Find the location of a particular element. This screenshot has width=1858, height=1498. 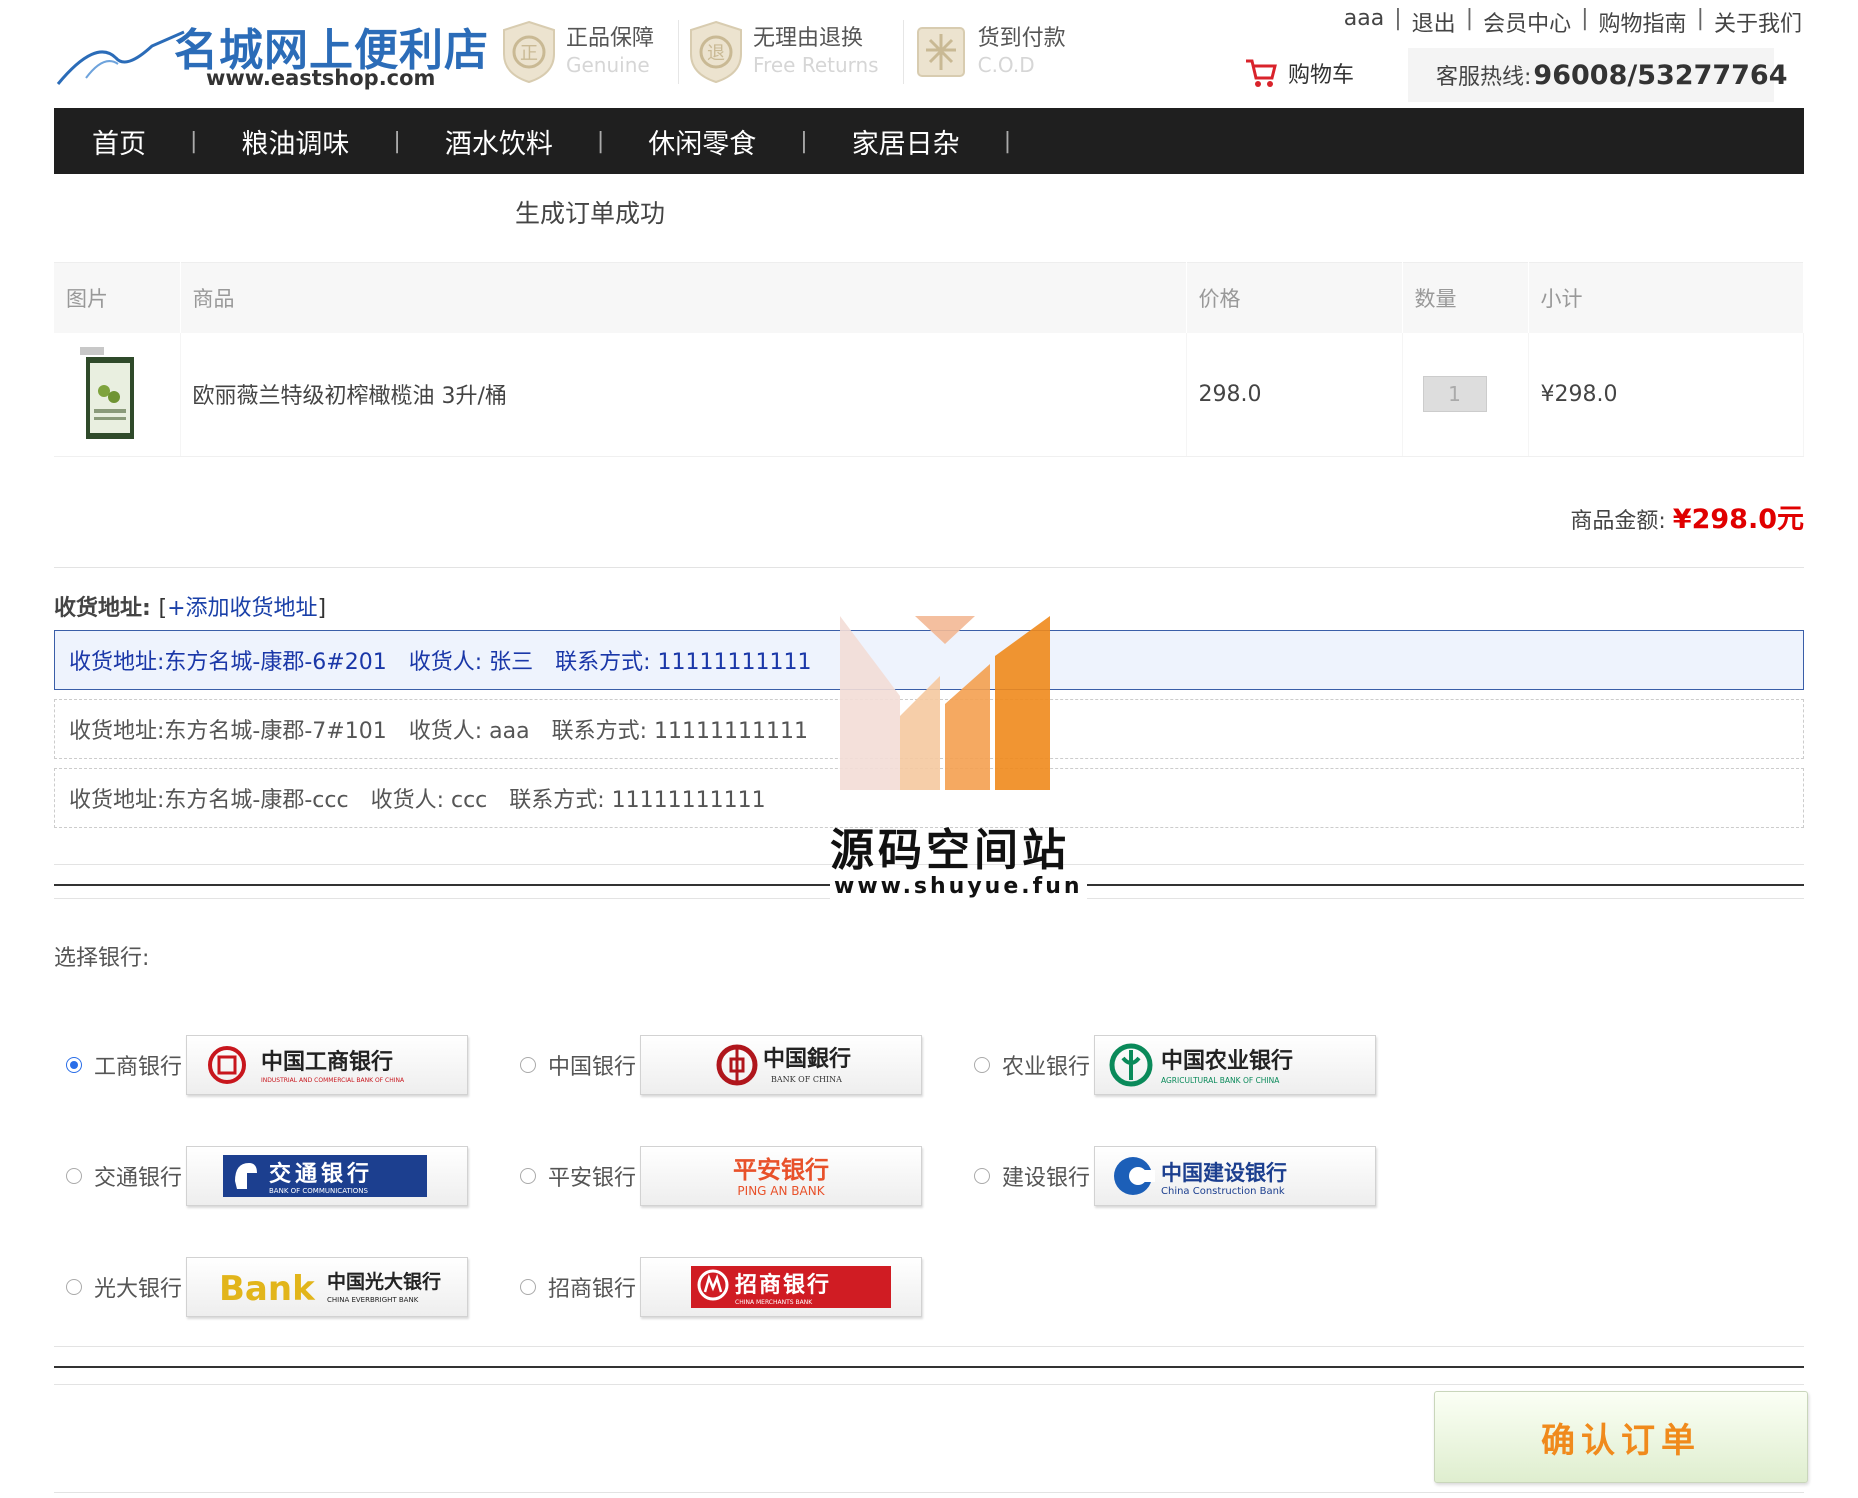

cart-link: 购物车 is located at coordinates (1299, 73).